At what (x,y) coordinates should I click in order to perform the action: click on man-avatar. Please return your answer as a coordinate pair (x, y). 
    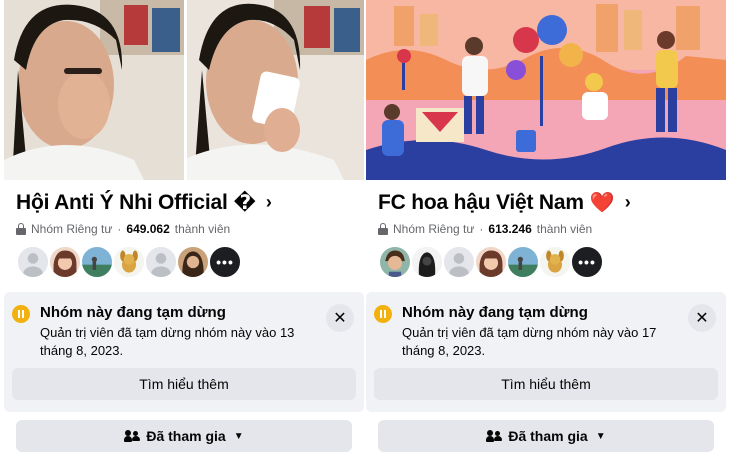
    Looking at the image, I should click on (395, 262).